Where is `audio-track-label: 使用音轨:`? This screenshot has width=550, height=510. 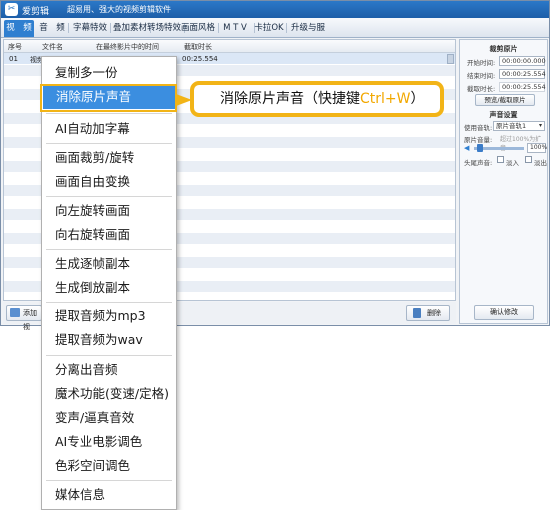
audio-track-label: 使用音轨: is located at coordinates (478, 128).